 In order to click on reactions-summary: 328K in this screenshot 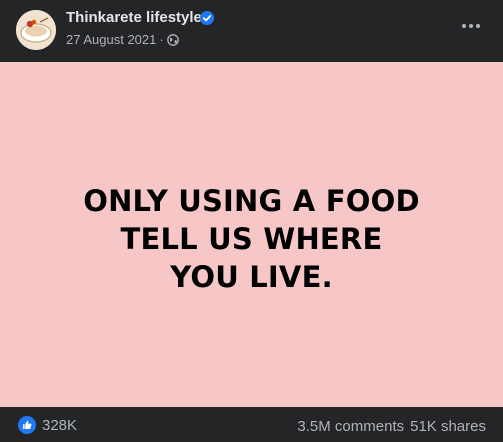, I will do `click(47, 425)`.